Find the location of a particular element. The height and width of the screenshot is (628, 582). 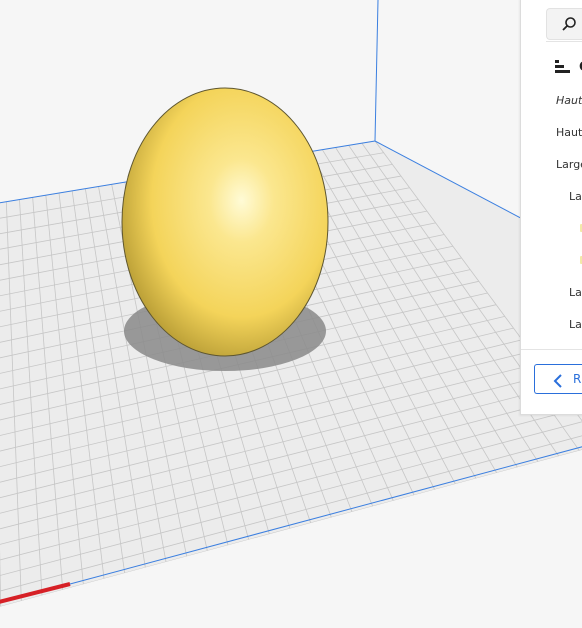

chevron-left-icon is located at coordinates (557, 381).